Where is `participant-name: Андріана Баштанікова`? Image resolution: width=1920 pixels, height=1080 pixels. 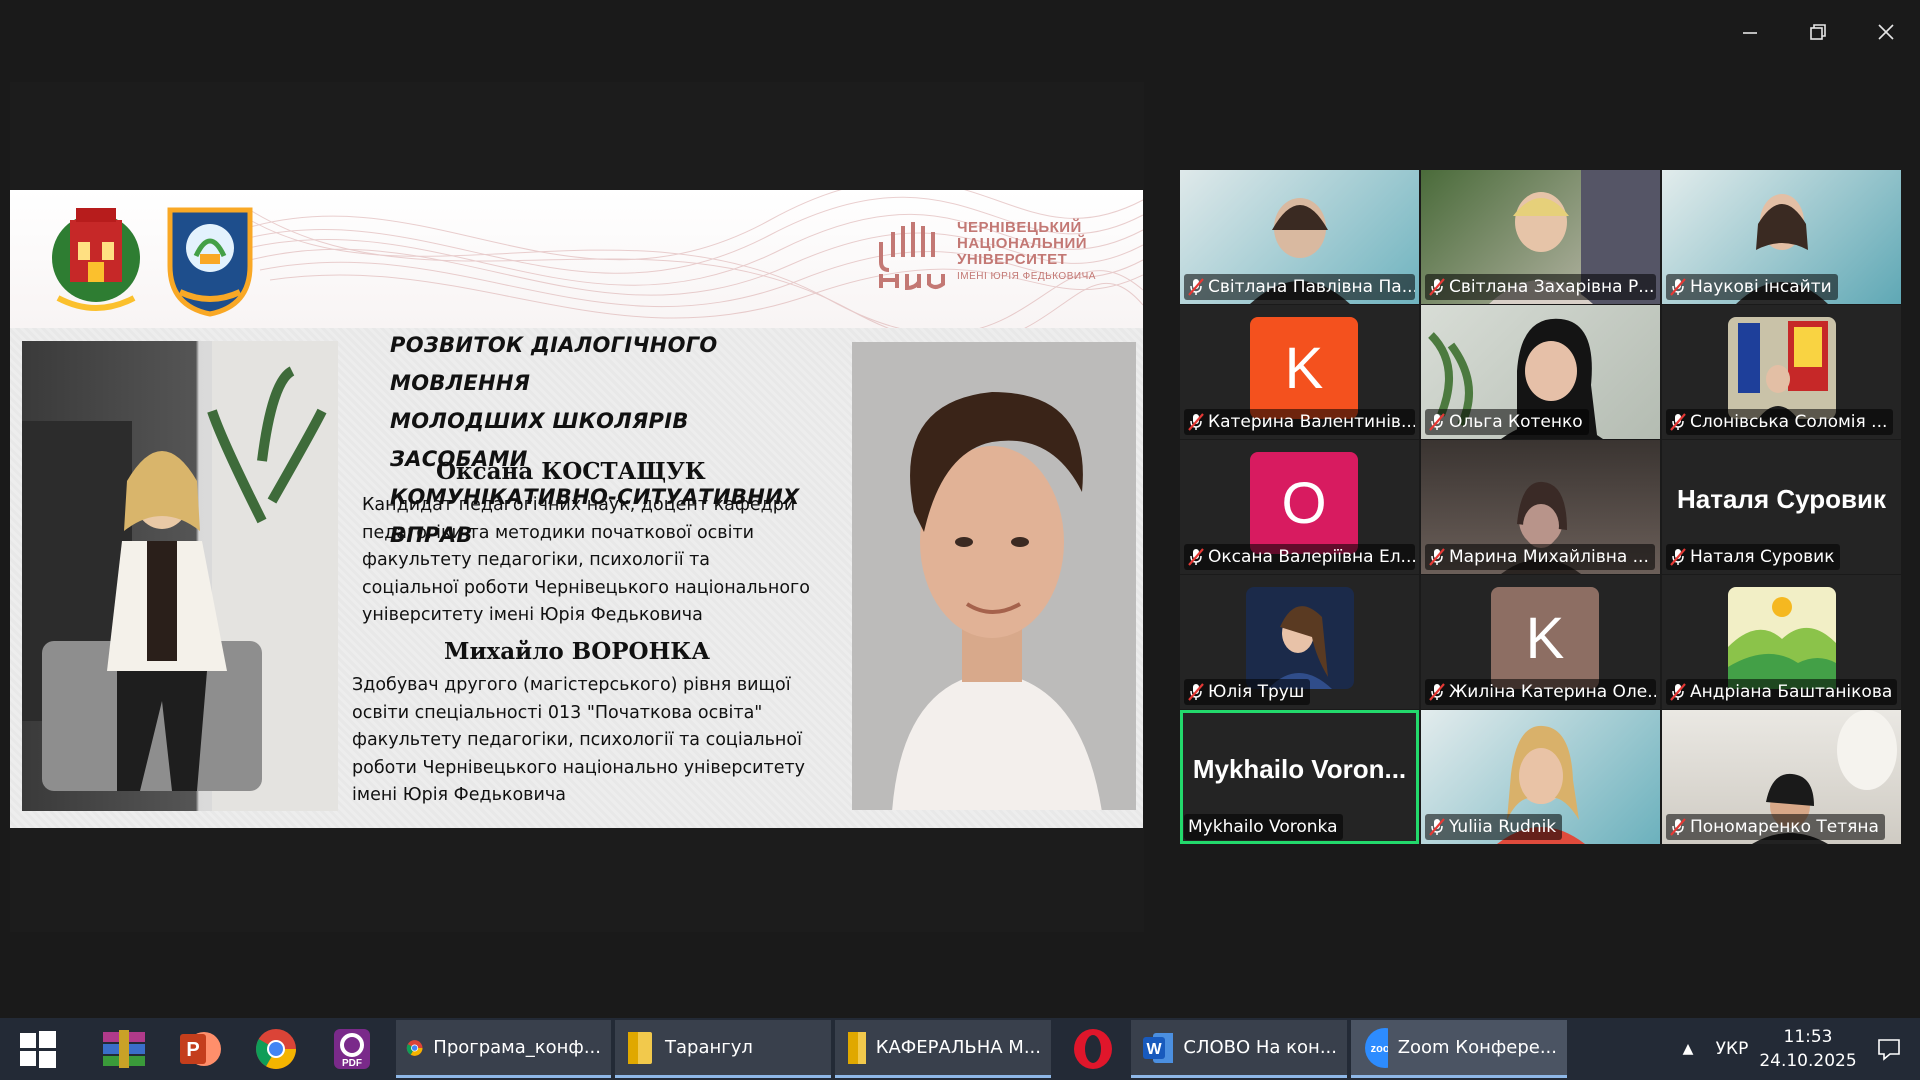 participant-name: Андріана Баштанікова is located at coordinates (1791, 692).